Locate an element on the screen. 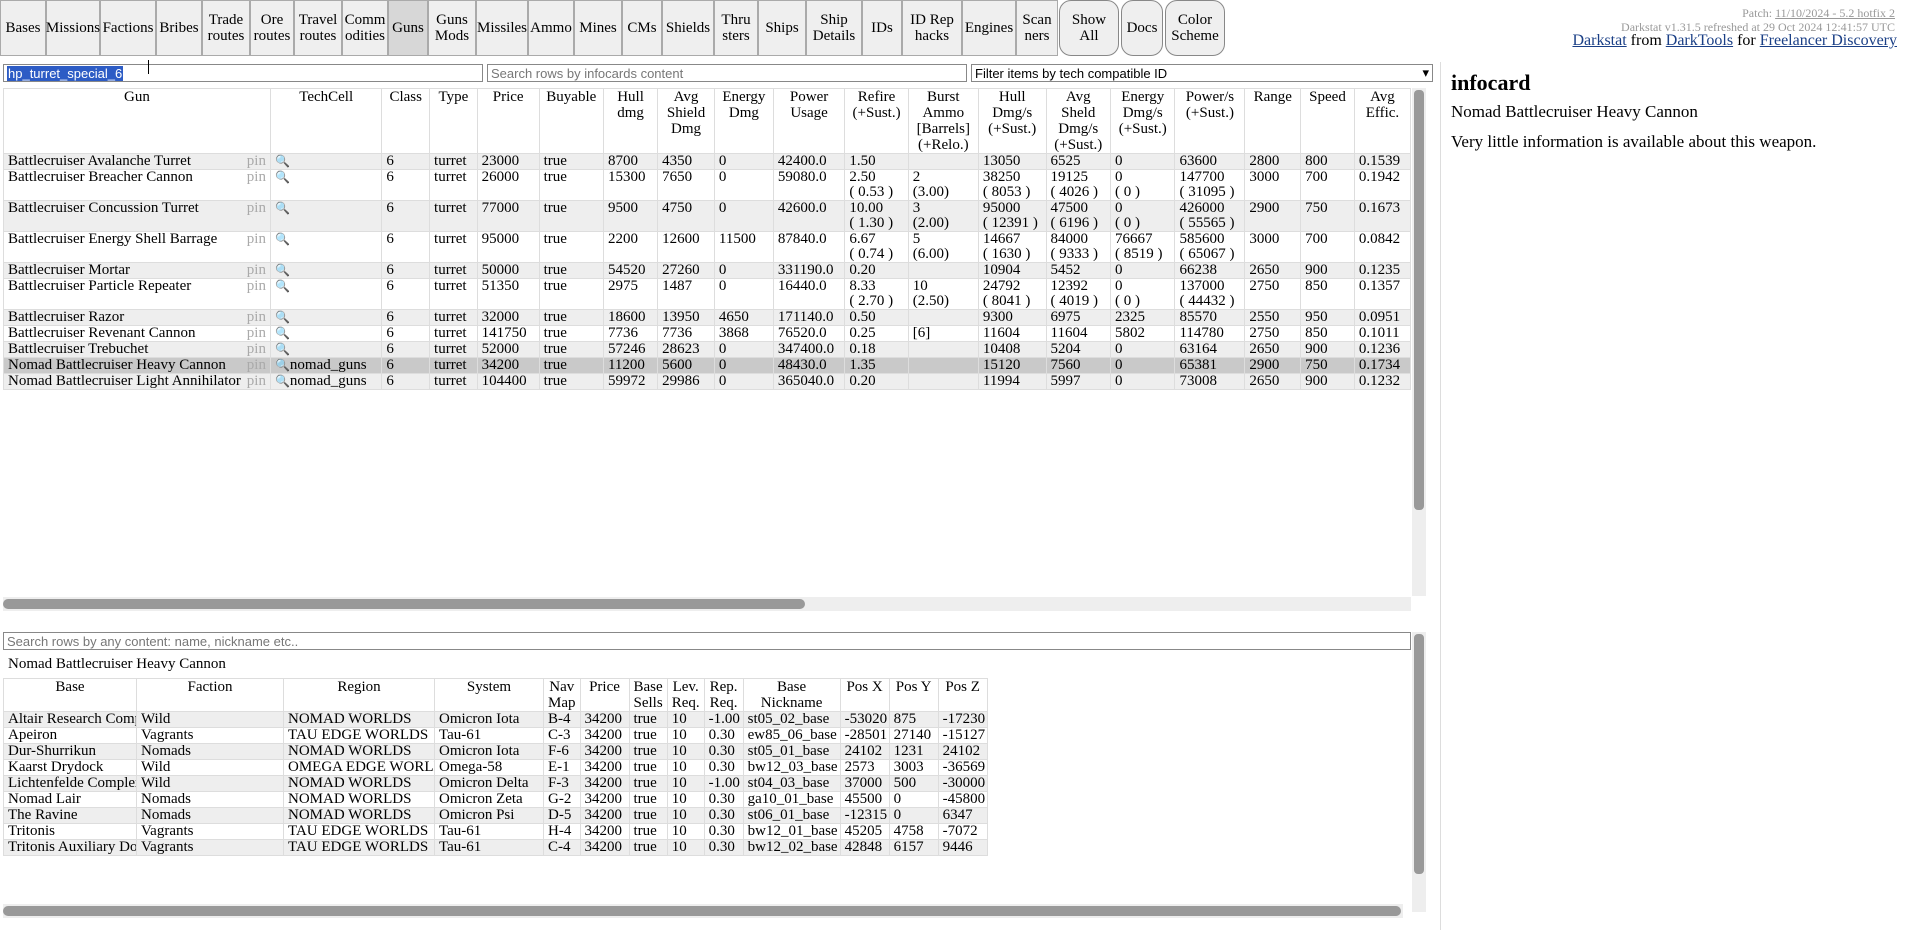  guns-col-header: Class is located at coordinates (406, 121).